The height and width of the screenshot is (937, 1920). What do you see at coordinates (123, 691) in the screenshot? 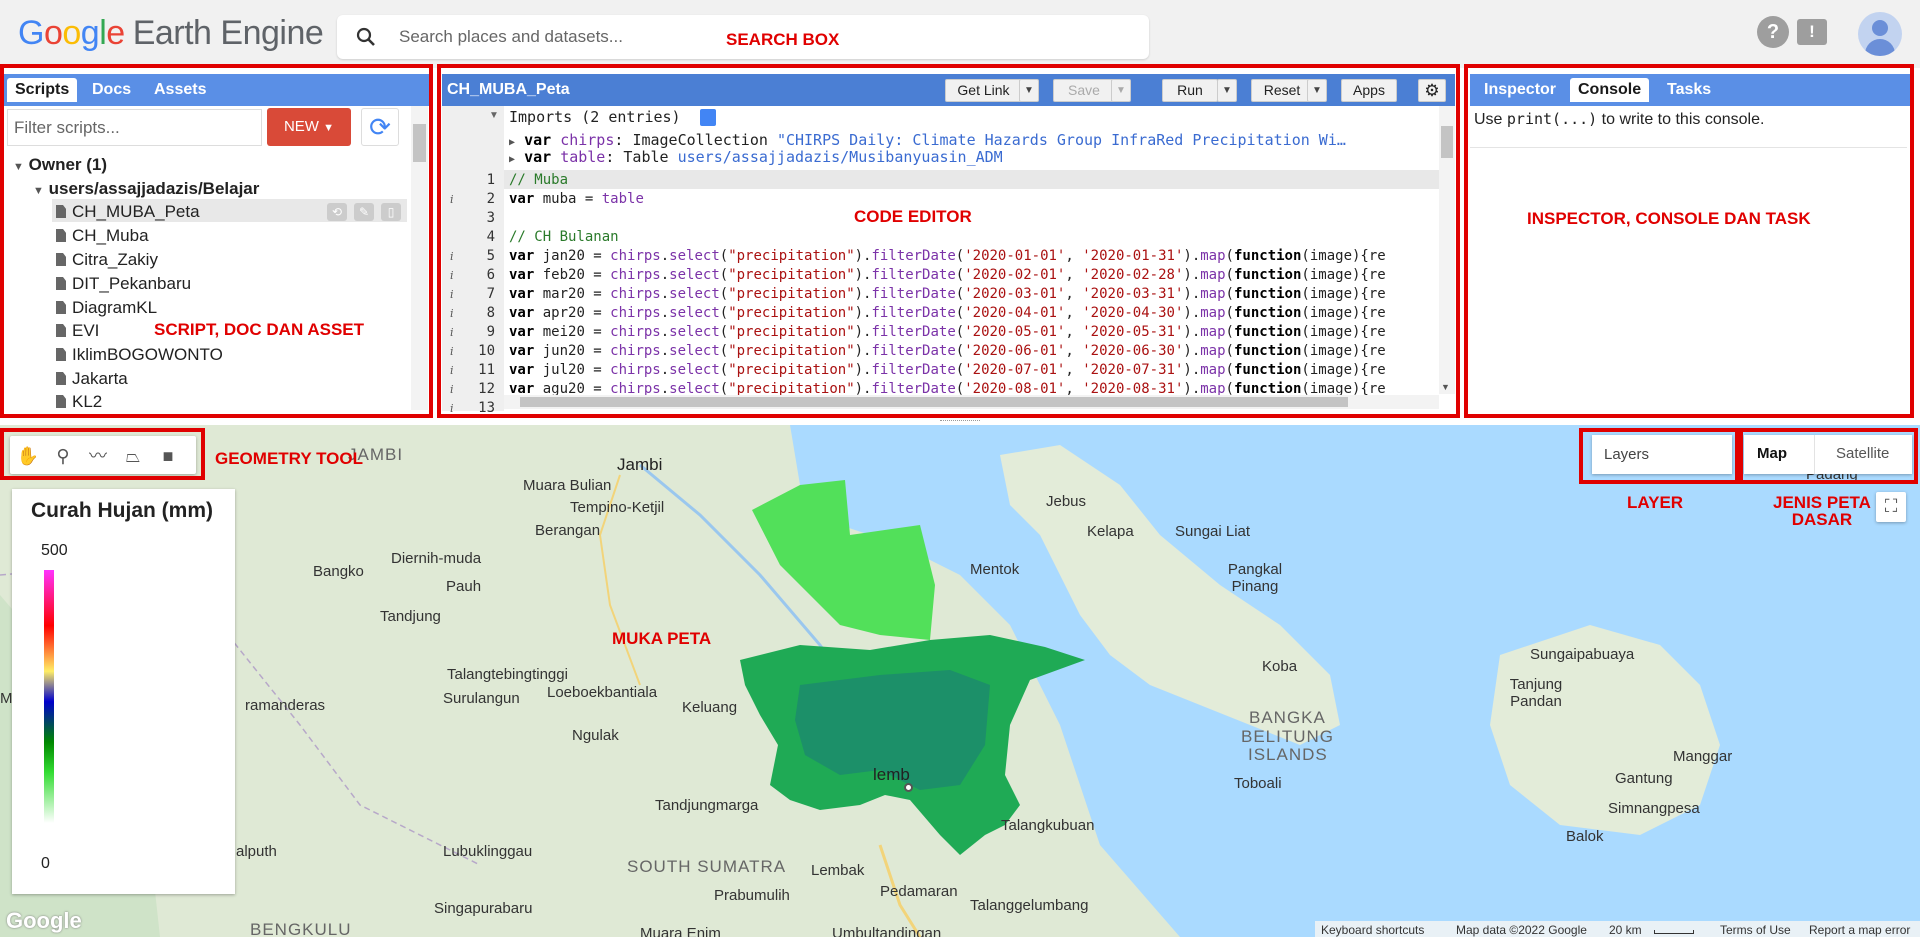
I see `legend-panel: Curah Hujan (mm) 500 0` at bounding box center [123, 691].